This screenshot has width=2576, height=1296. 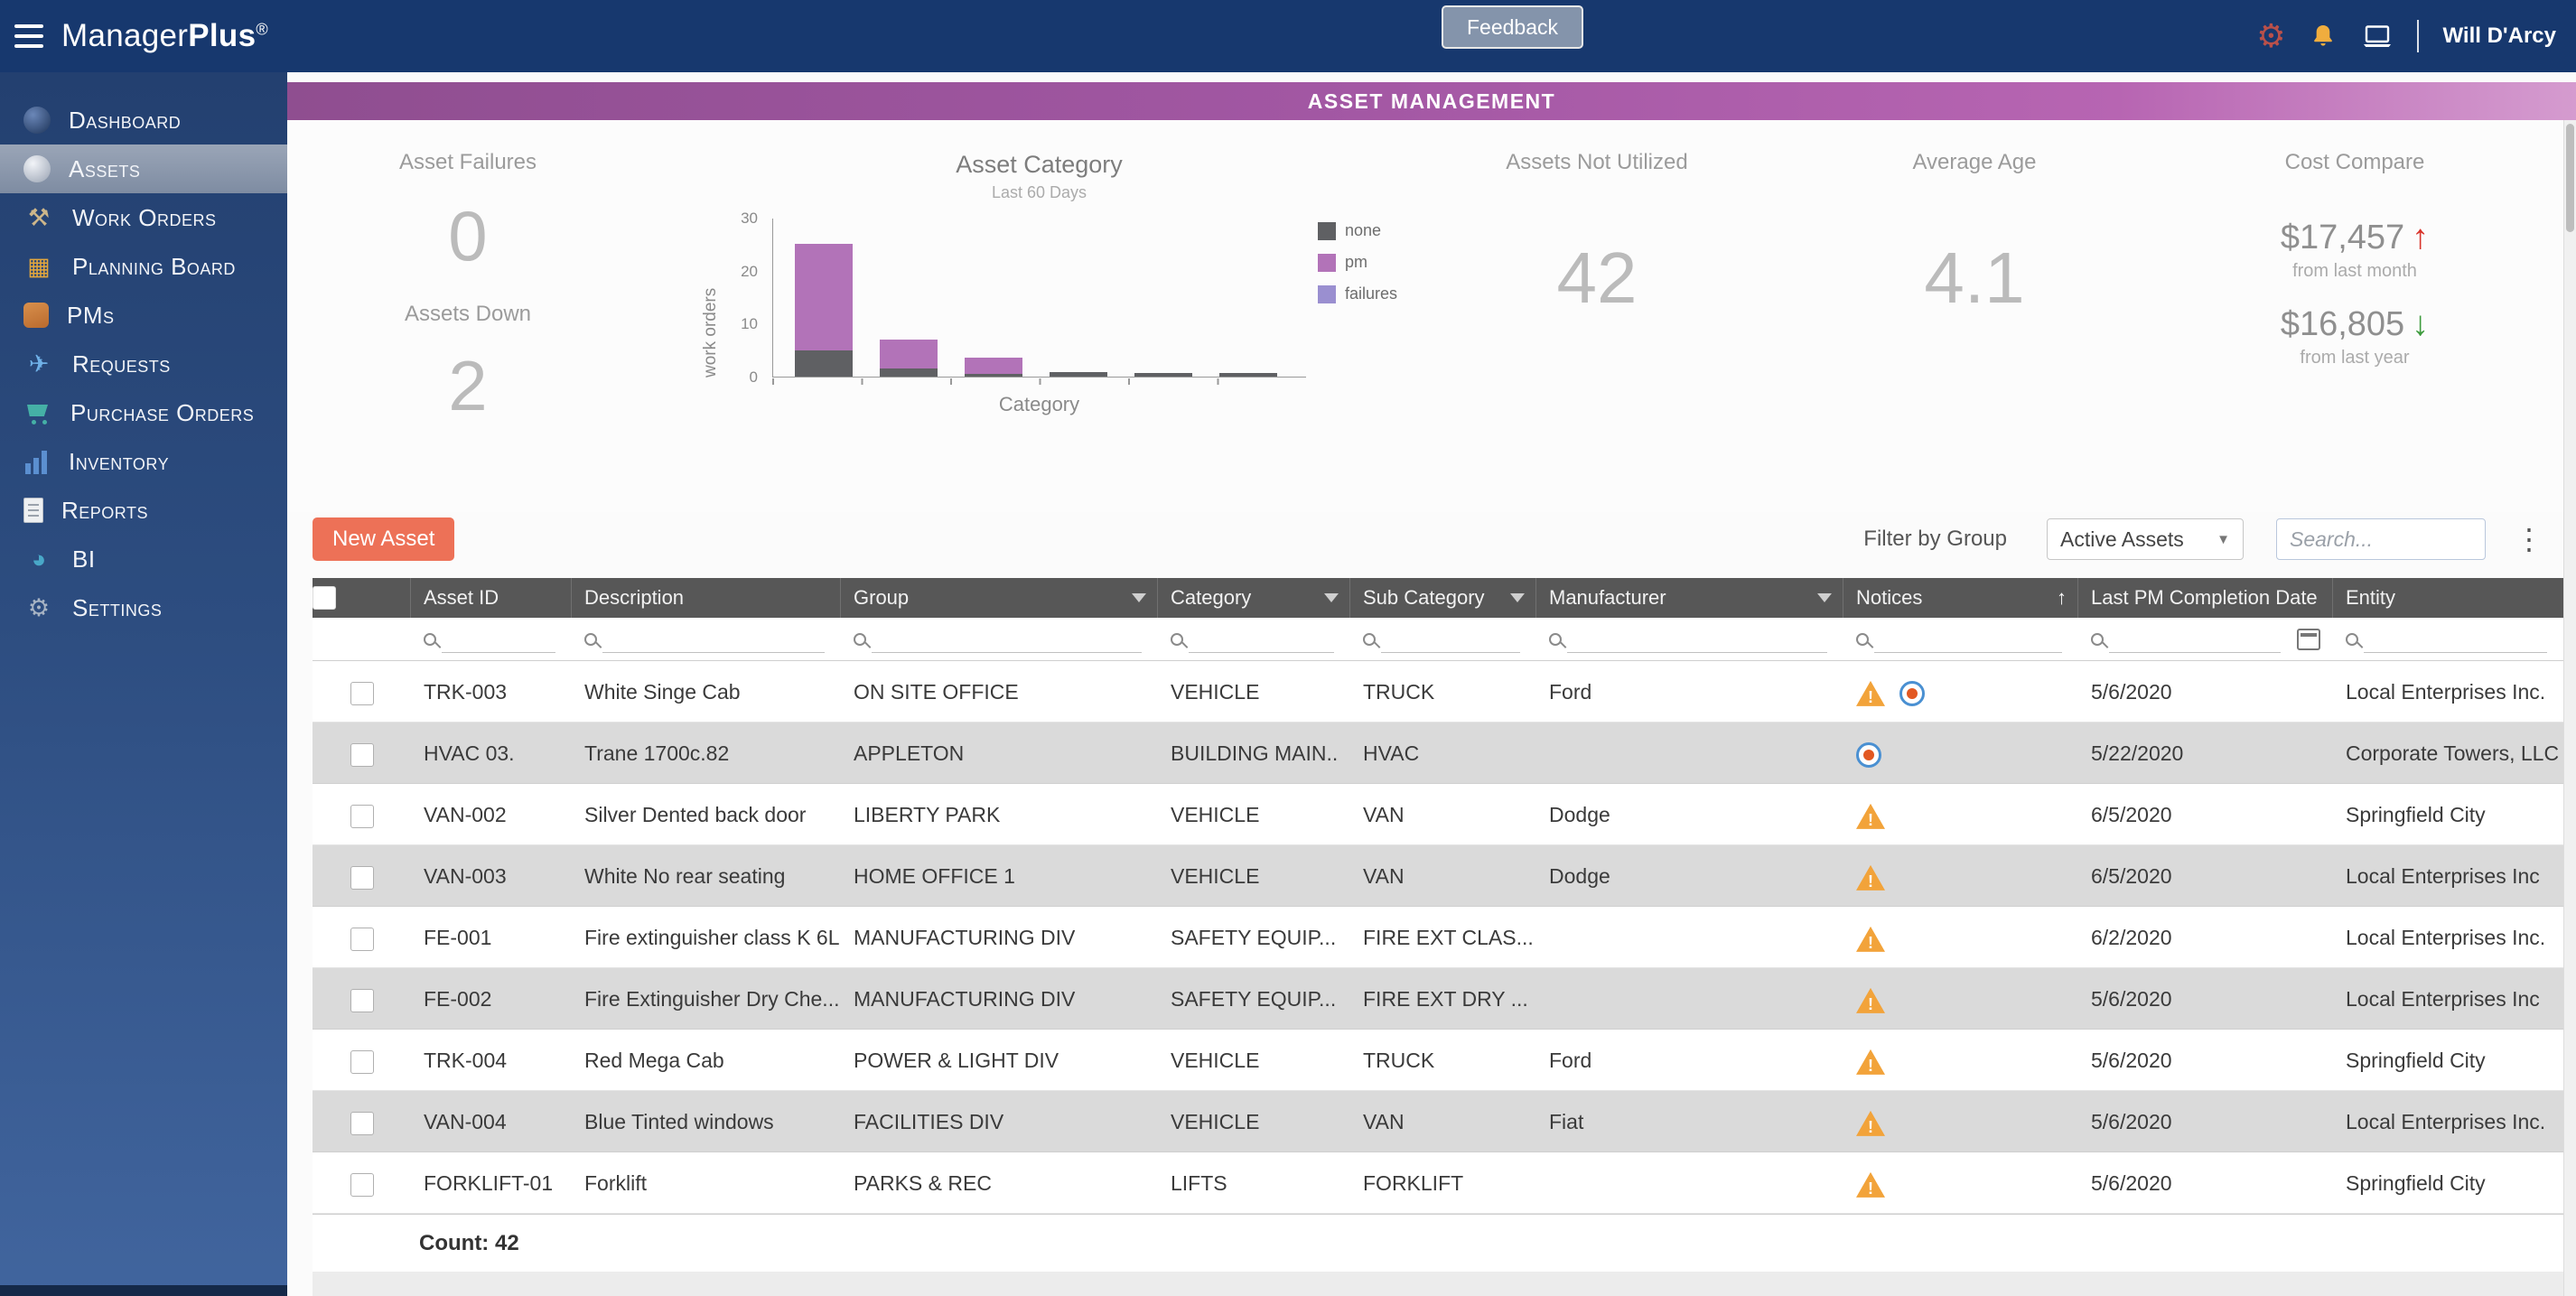 I want to click on select-all-checkbox, so click(x=324, y=598).